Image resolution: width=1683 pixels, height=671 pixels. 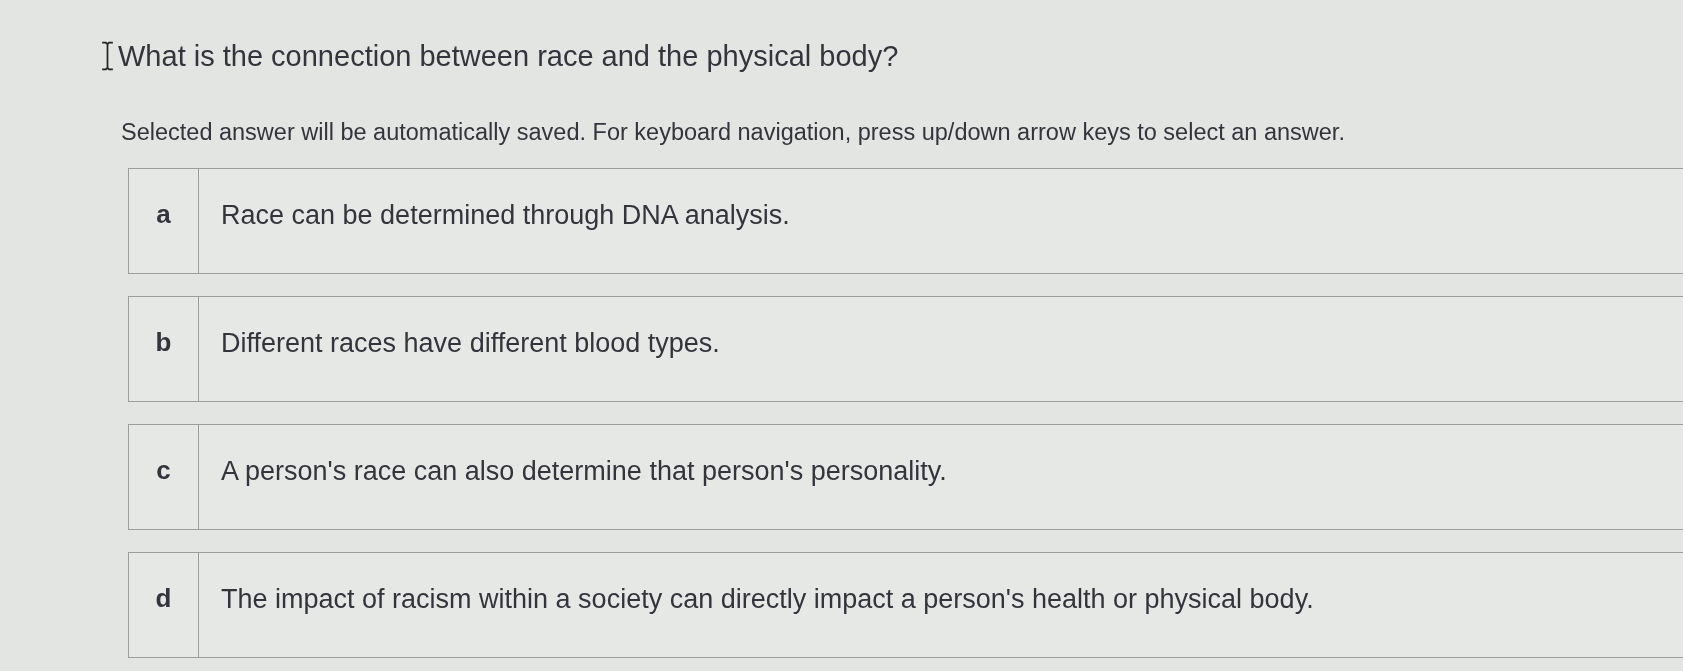 What do you see at coordinates (164, 605) in the screenshot?
I see `option-letter: d` at bounding box center [164, 605].